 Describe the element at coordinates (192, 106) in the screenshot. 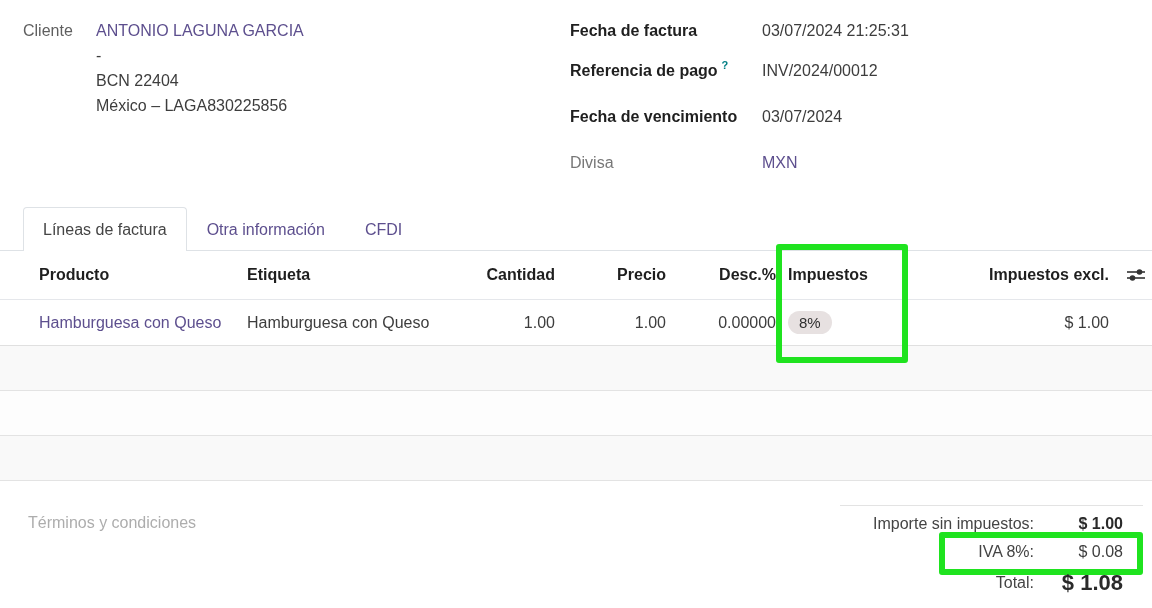

I see `address-line: México – LAGA830225856` at that location.